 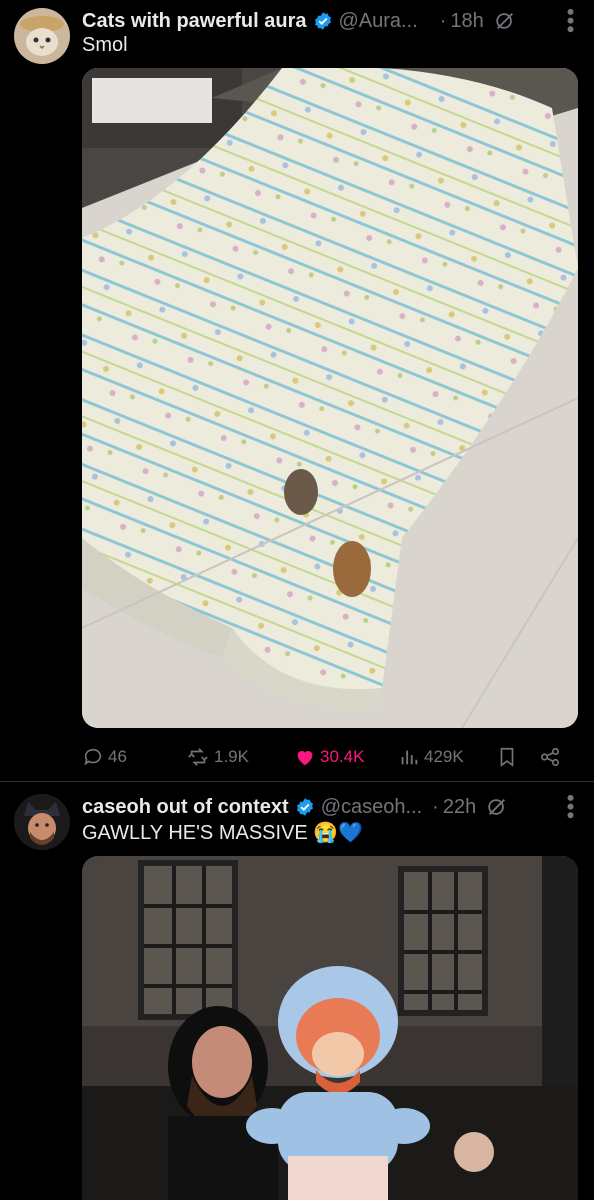 I want to click on post-header: caseoh out of context @caseoh... · 22h, so click(x=295, y=807).